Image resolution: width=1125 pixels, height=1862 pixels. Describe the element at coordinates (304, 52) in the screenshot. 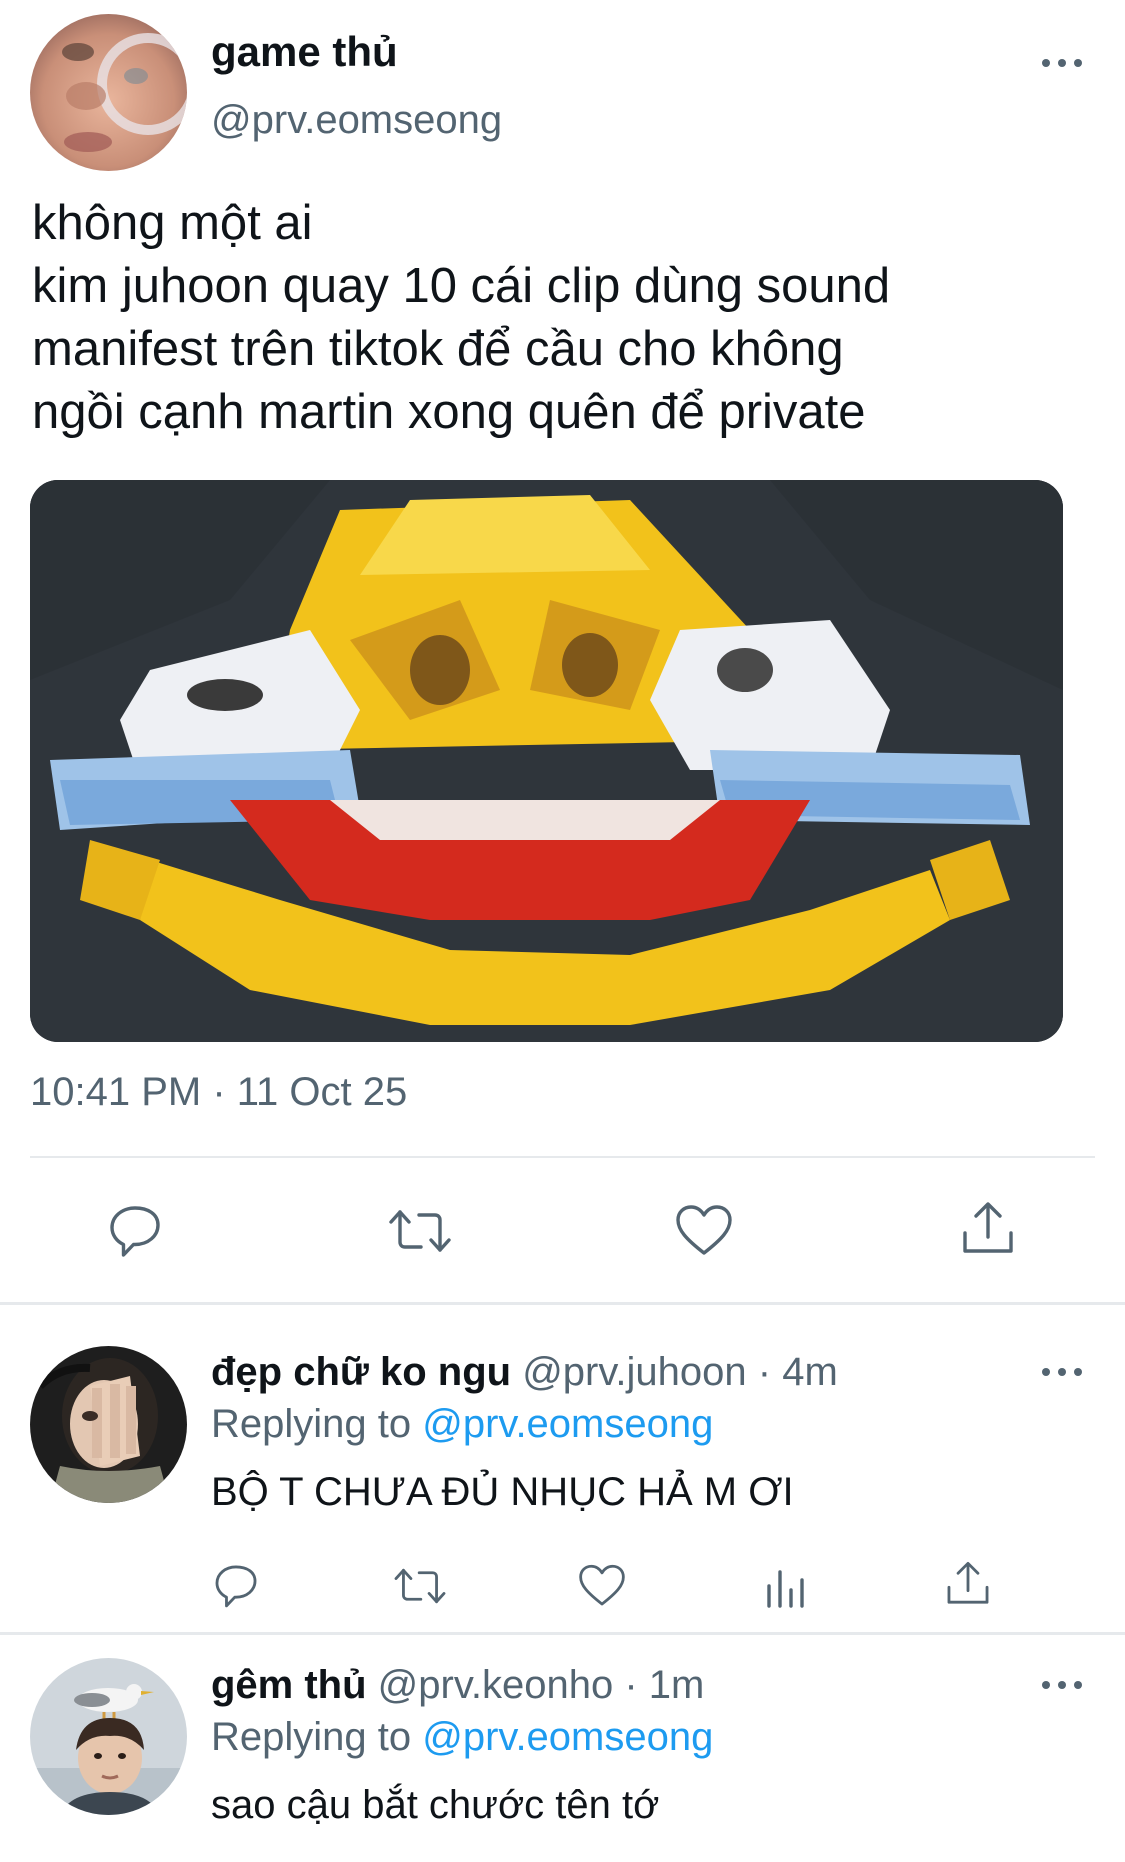

I see `main-author-name: game thủ` at that location.